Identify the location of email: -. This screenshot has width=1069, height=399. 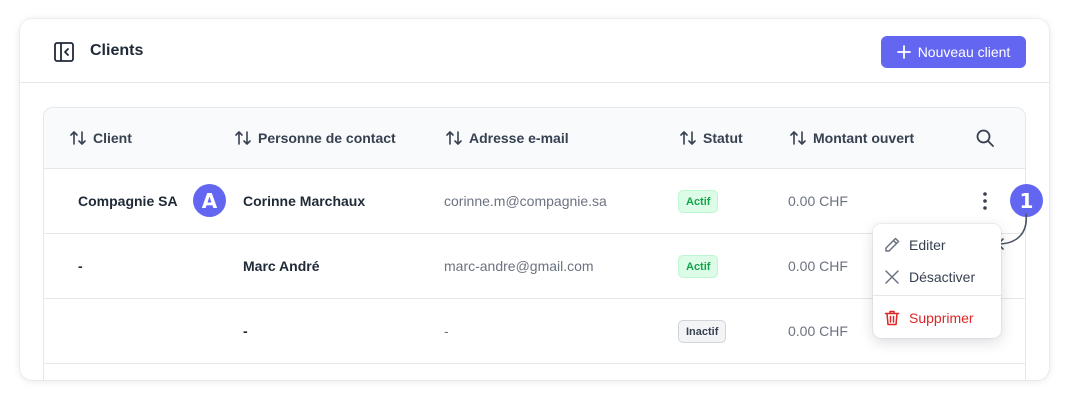
(446, 331).